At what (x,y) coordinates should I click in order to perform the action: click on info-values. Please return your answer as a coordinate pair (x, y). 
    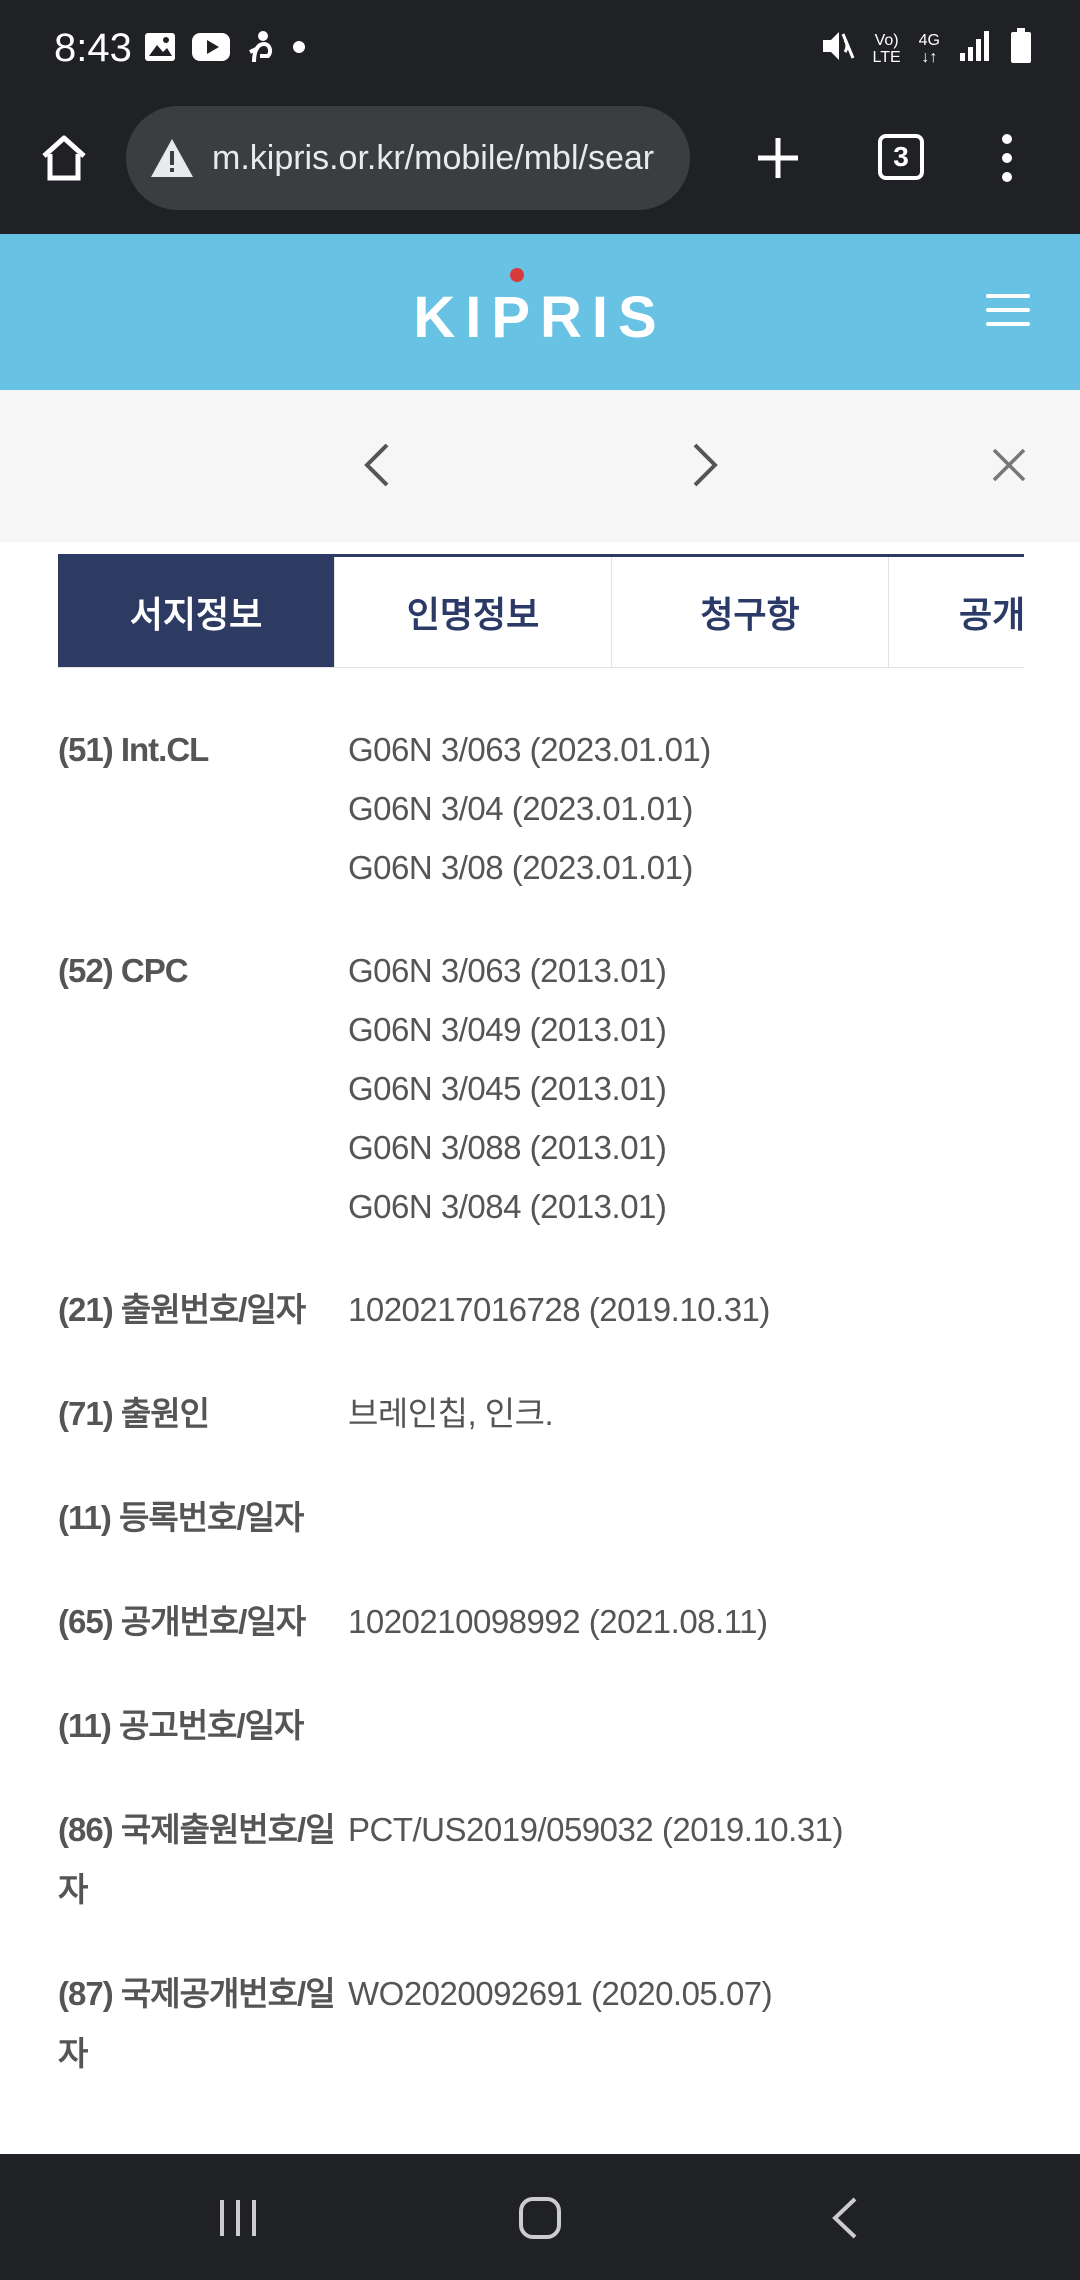
    Looking at the image, I should click on (686, 1518).